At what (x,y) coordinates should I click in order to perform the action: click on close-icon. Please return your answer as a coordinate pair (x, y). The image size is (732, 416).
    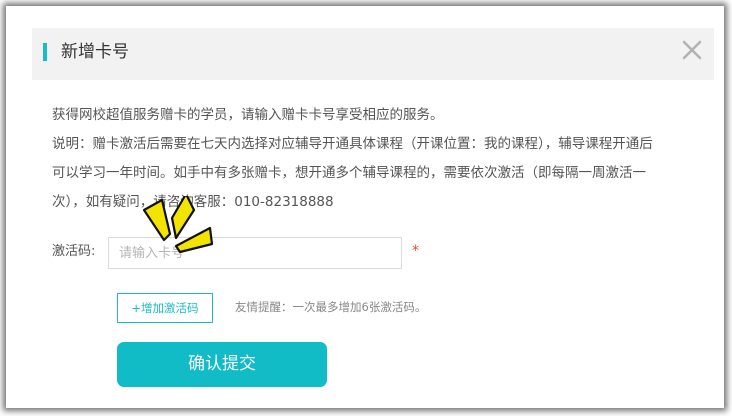
    Looking at the image, I should click on (692, 50).